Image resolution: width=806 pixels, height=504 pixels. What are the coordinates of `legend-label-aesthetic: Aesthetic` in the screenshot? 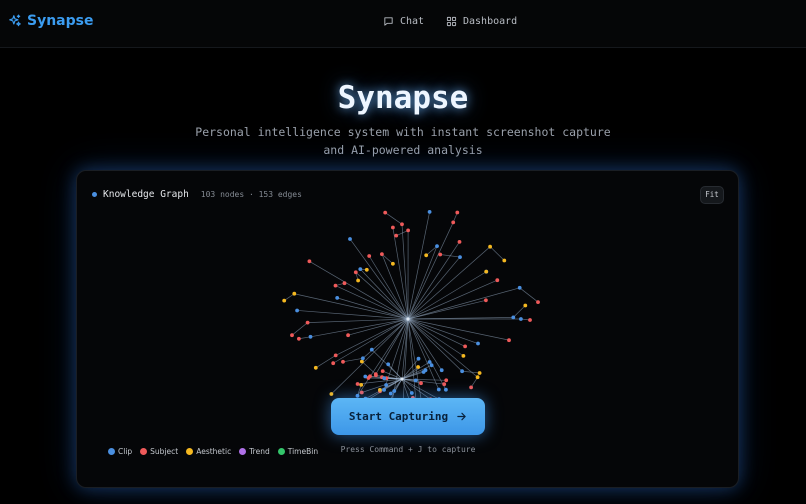 It's located at (214, 451).